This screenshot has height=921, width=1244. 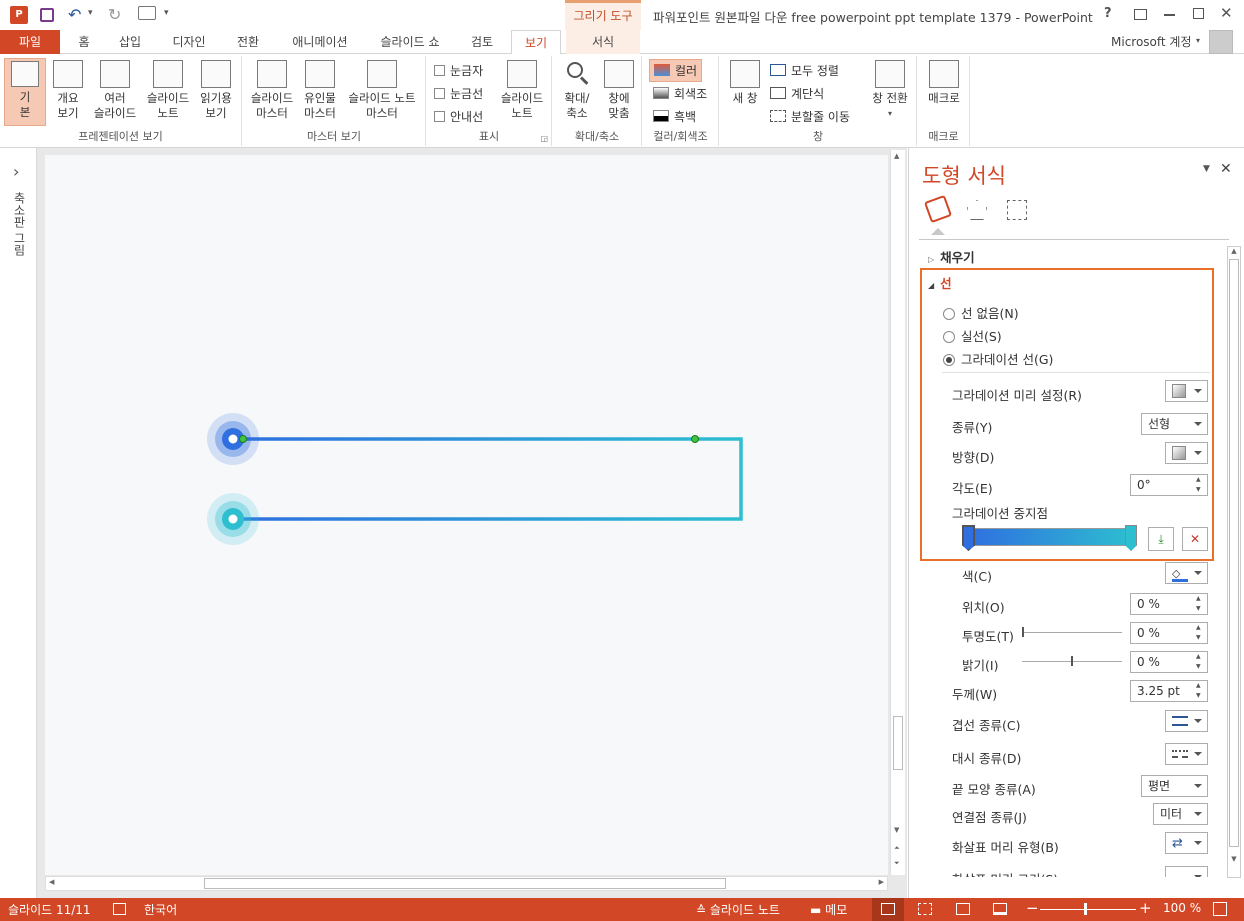 What do you see at coordinates (1017, 210) in the screenshot?
I see `size-properties-tab-icon` at bounding box center [1017, 210].